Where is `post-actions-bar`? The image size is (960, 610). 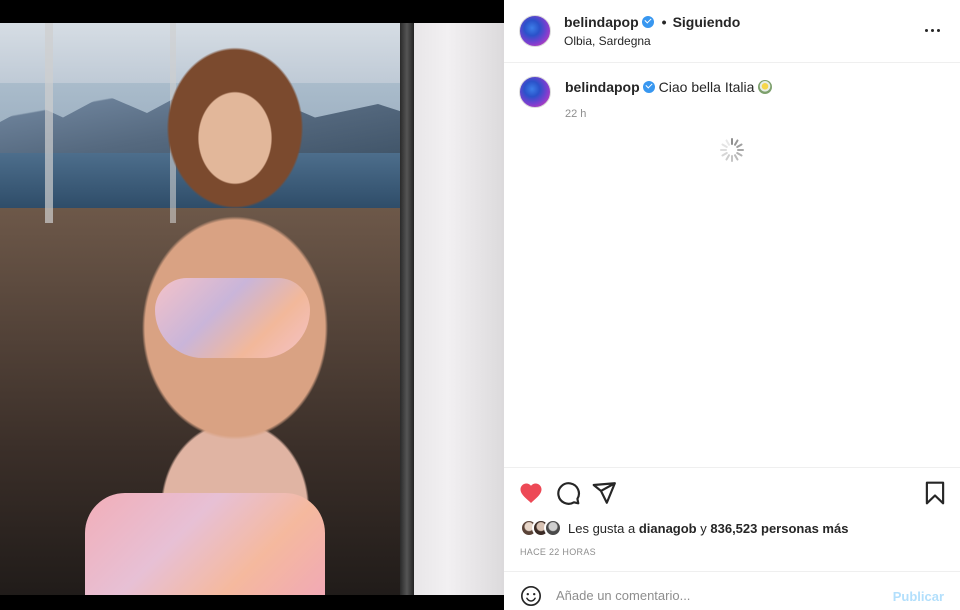 post-actions-bar is located at coordinates (732, 491).